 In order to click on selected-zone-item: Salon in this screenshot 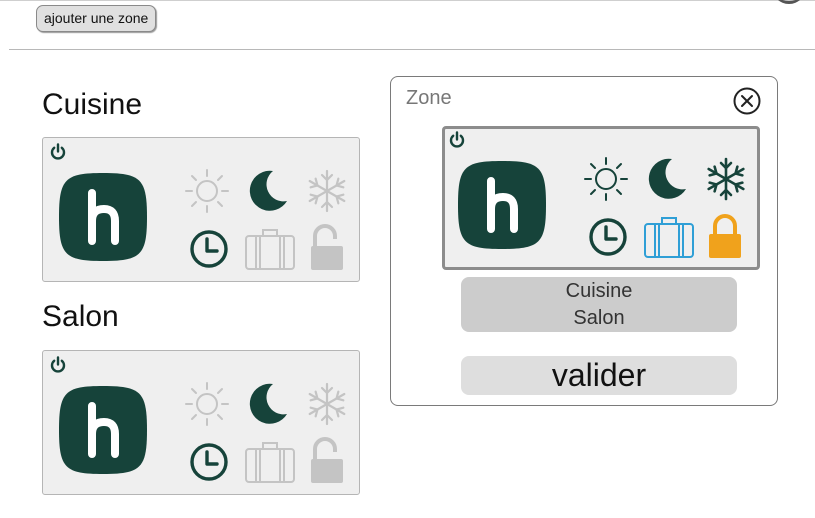, I will do `click(599, 318)`.